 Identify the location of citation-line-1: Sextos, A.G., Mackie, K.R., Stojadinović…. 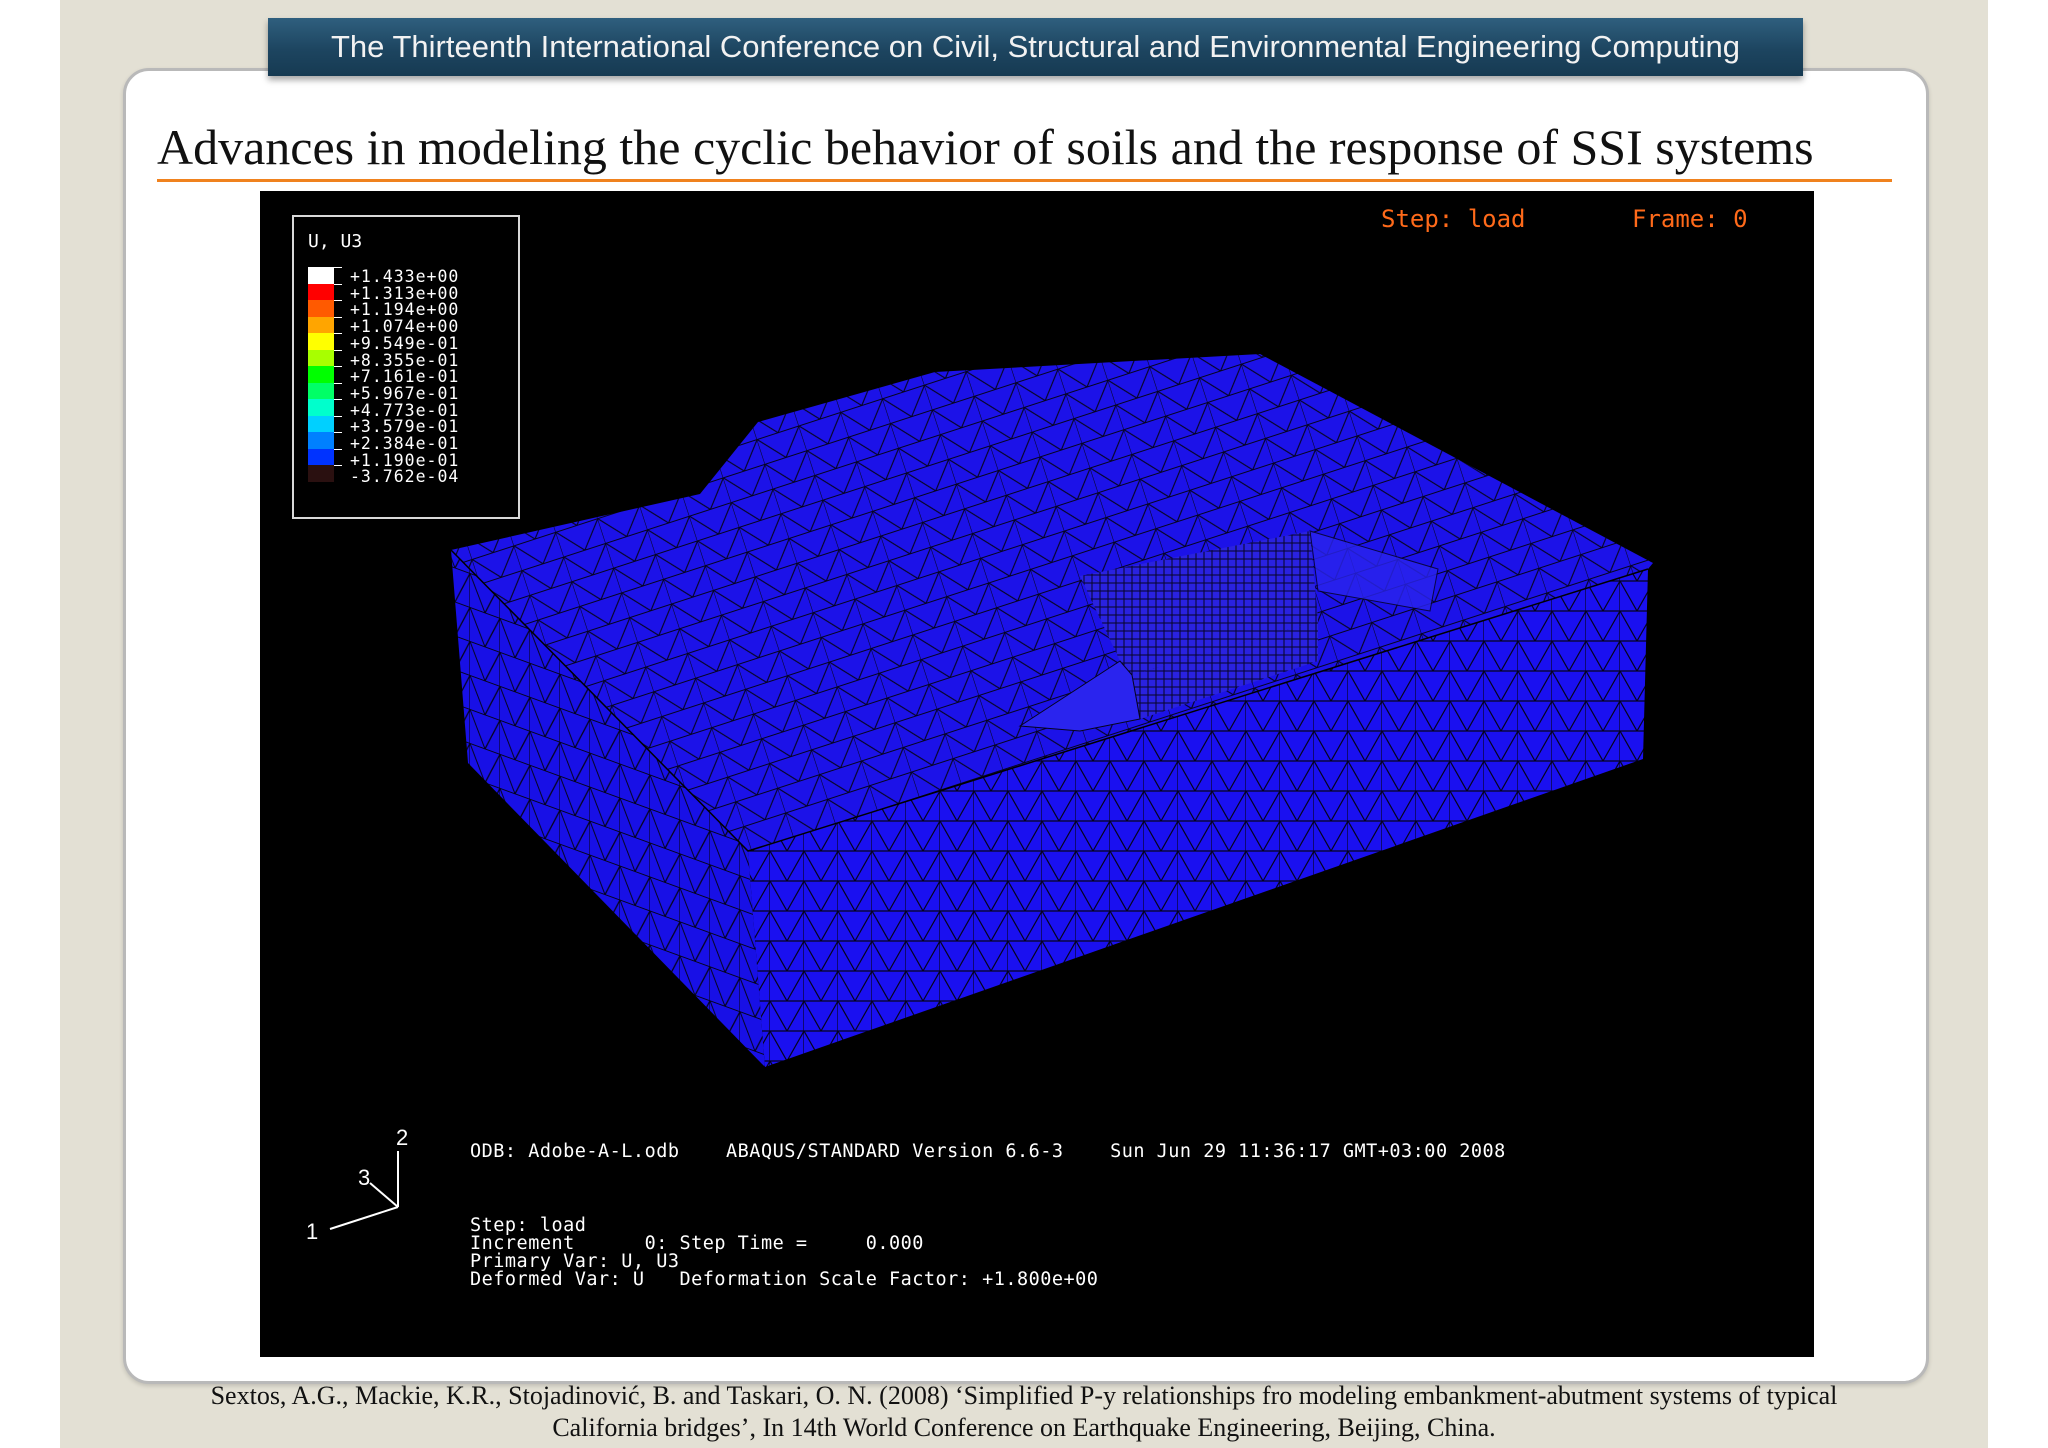
(1024, 1395).